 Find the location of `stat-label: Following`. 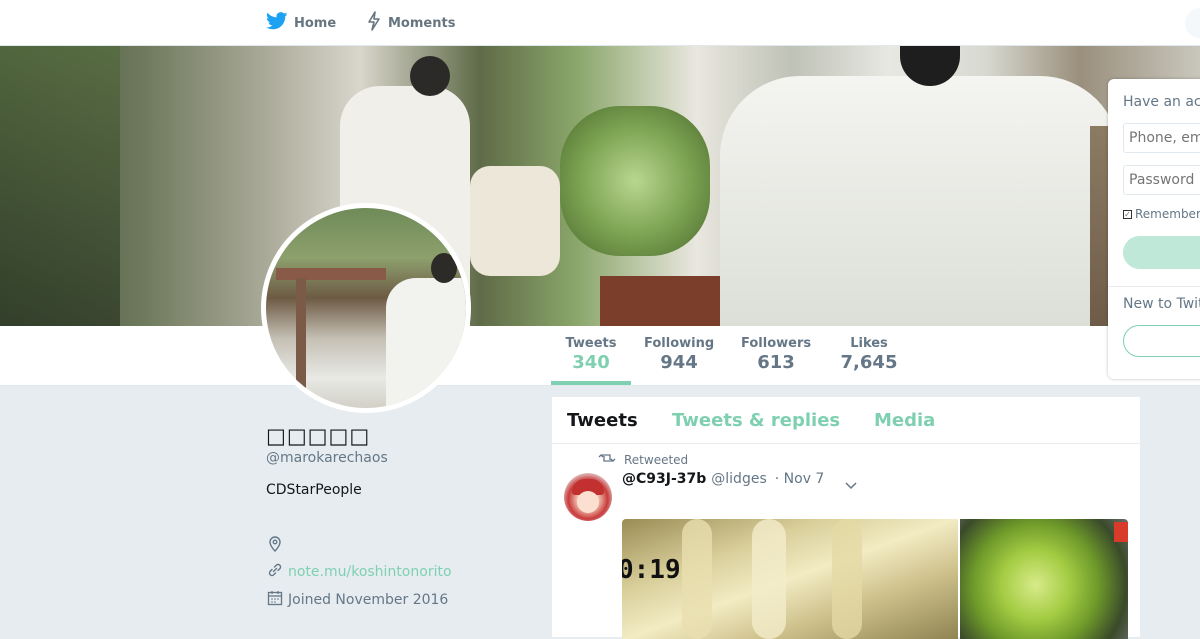

stat-label: Following is located at coordinates (679, 343).